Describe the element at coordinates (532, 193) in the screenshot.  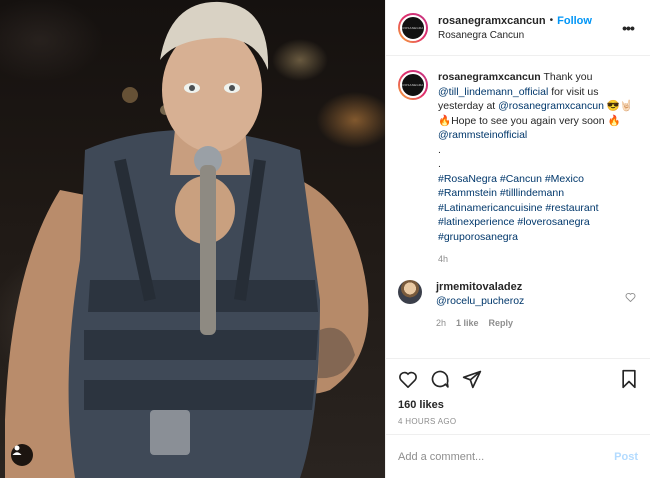
I see `hashtag-link: #tilllindemann` at that location.